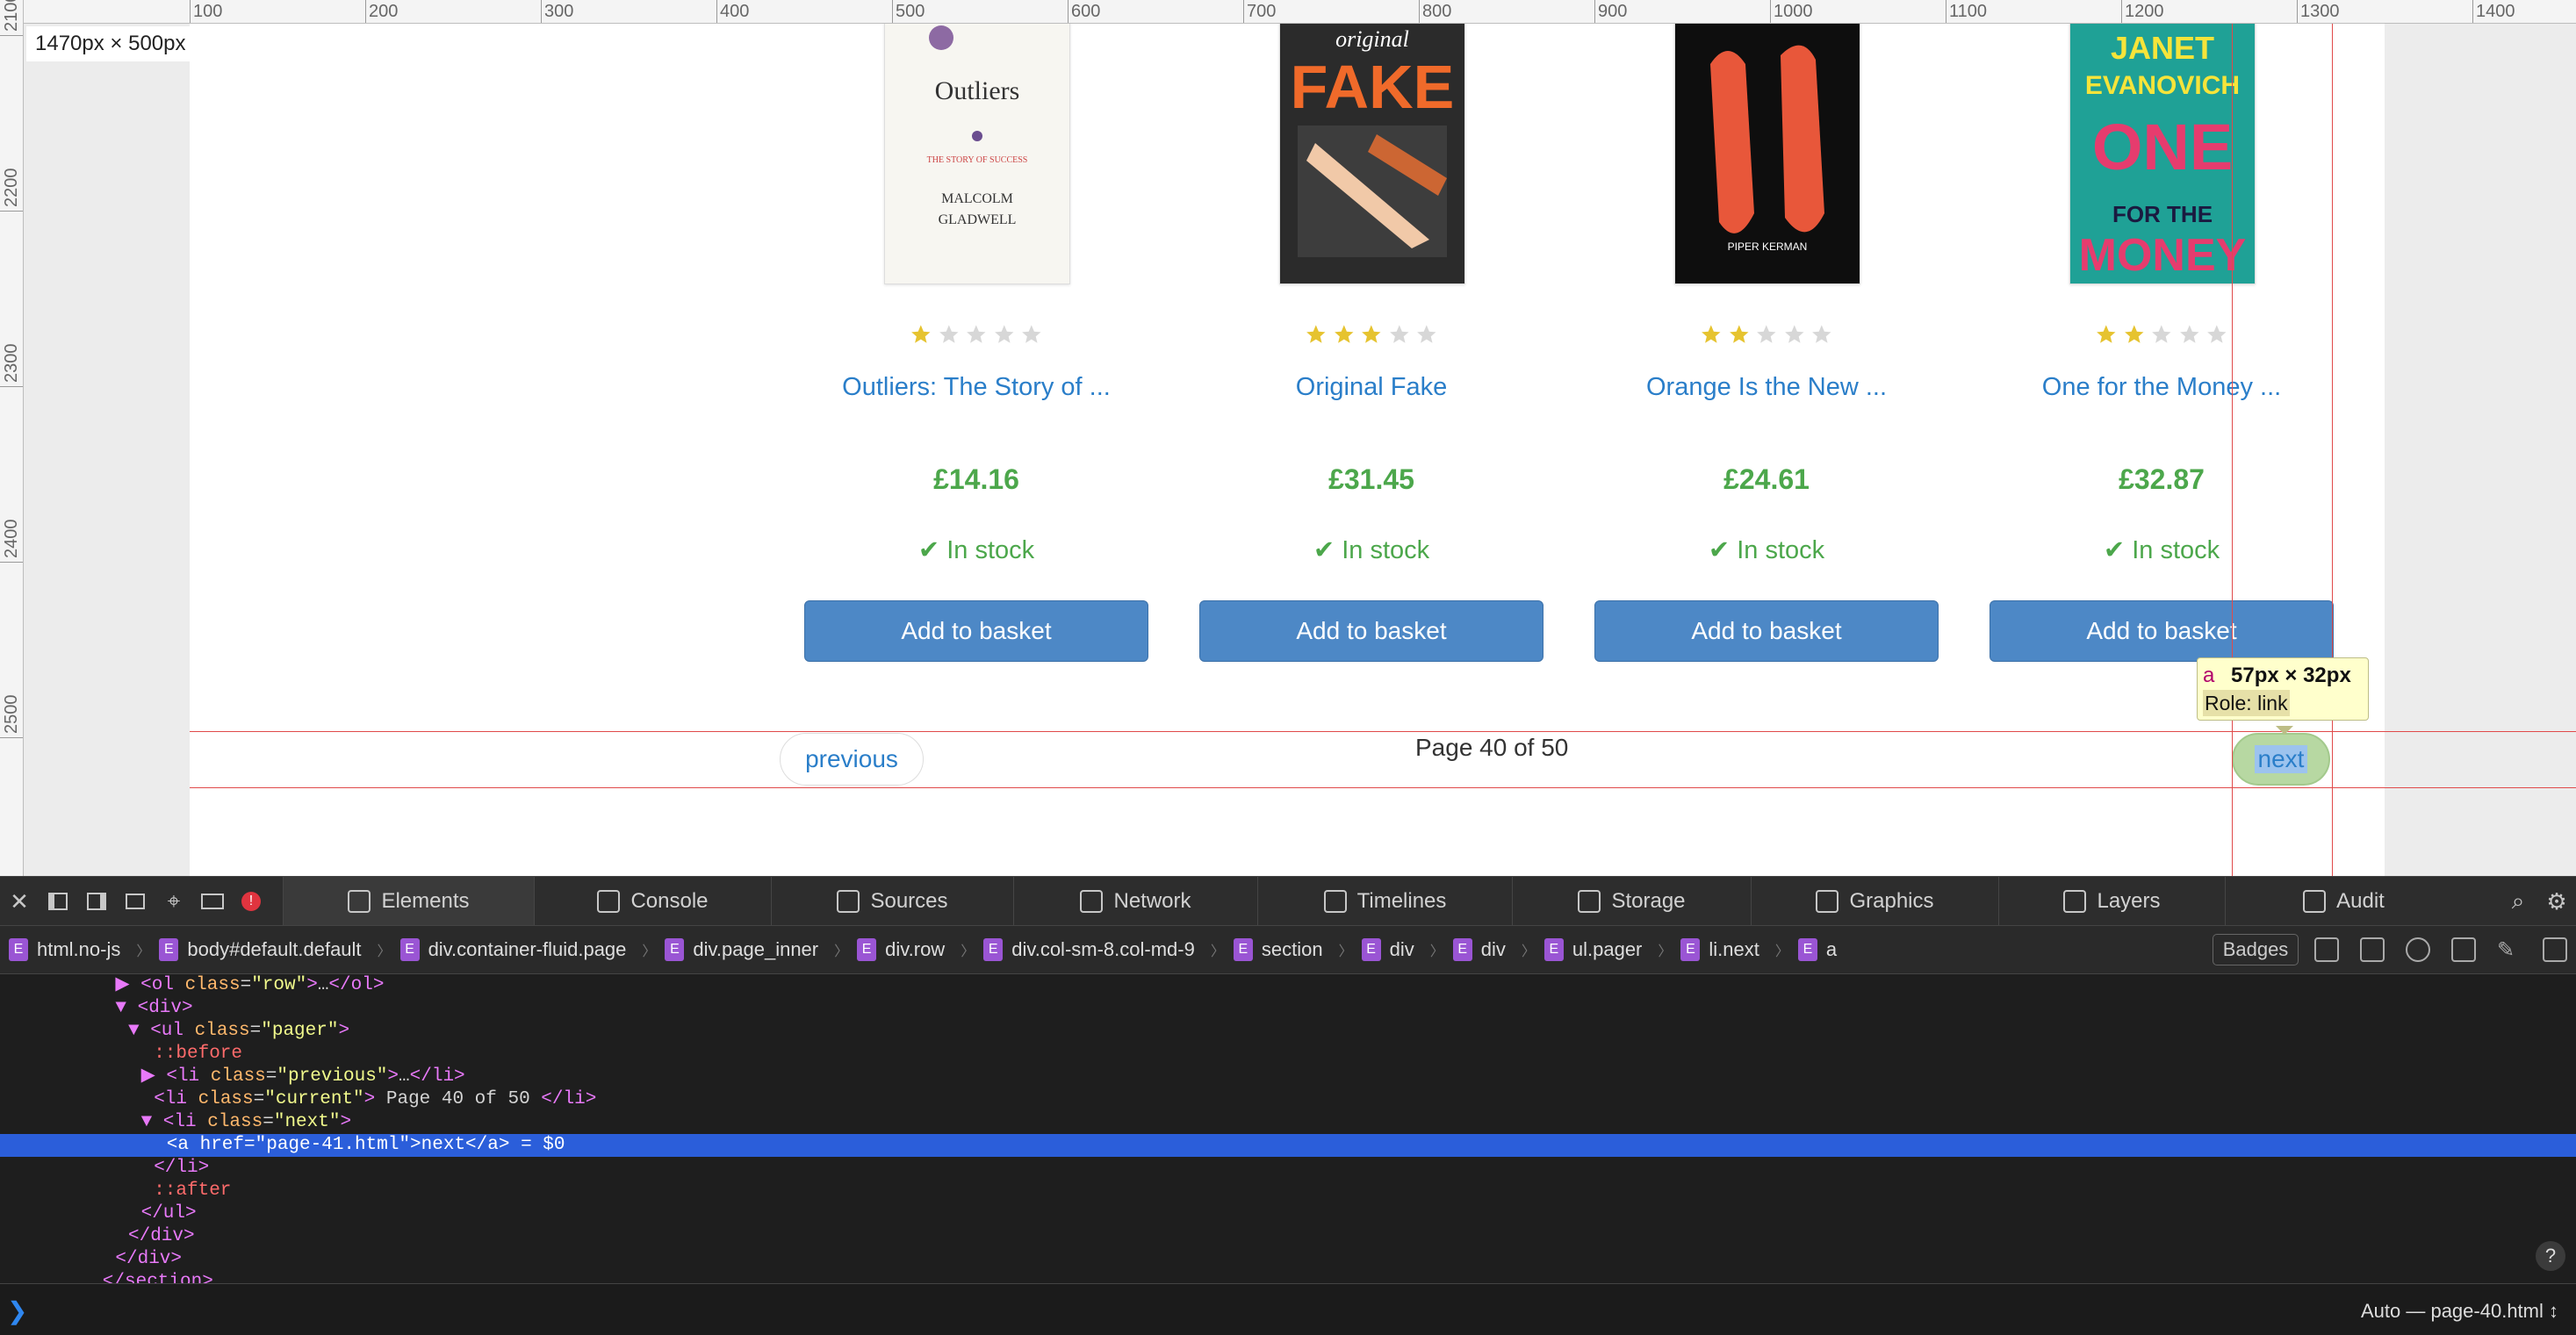  Describe the element at coordinates (251, 901) in the screenshot. I see `error-badge-icon: !` at that location.